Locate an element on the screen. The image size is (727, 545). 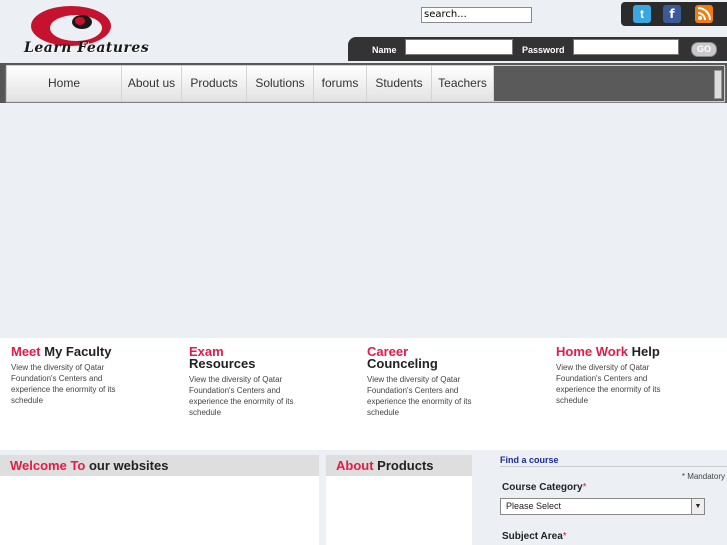
nav-about-us: About us is located at coordinates (152, 83).